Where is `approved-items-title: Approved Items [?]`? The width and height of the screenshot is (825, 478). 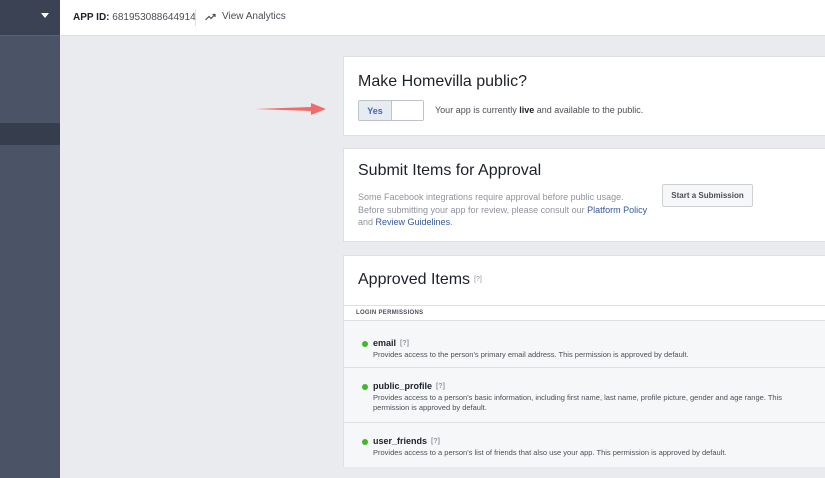 approved-items-title: Approved Items [?] is located at coordinates (420, 280).